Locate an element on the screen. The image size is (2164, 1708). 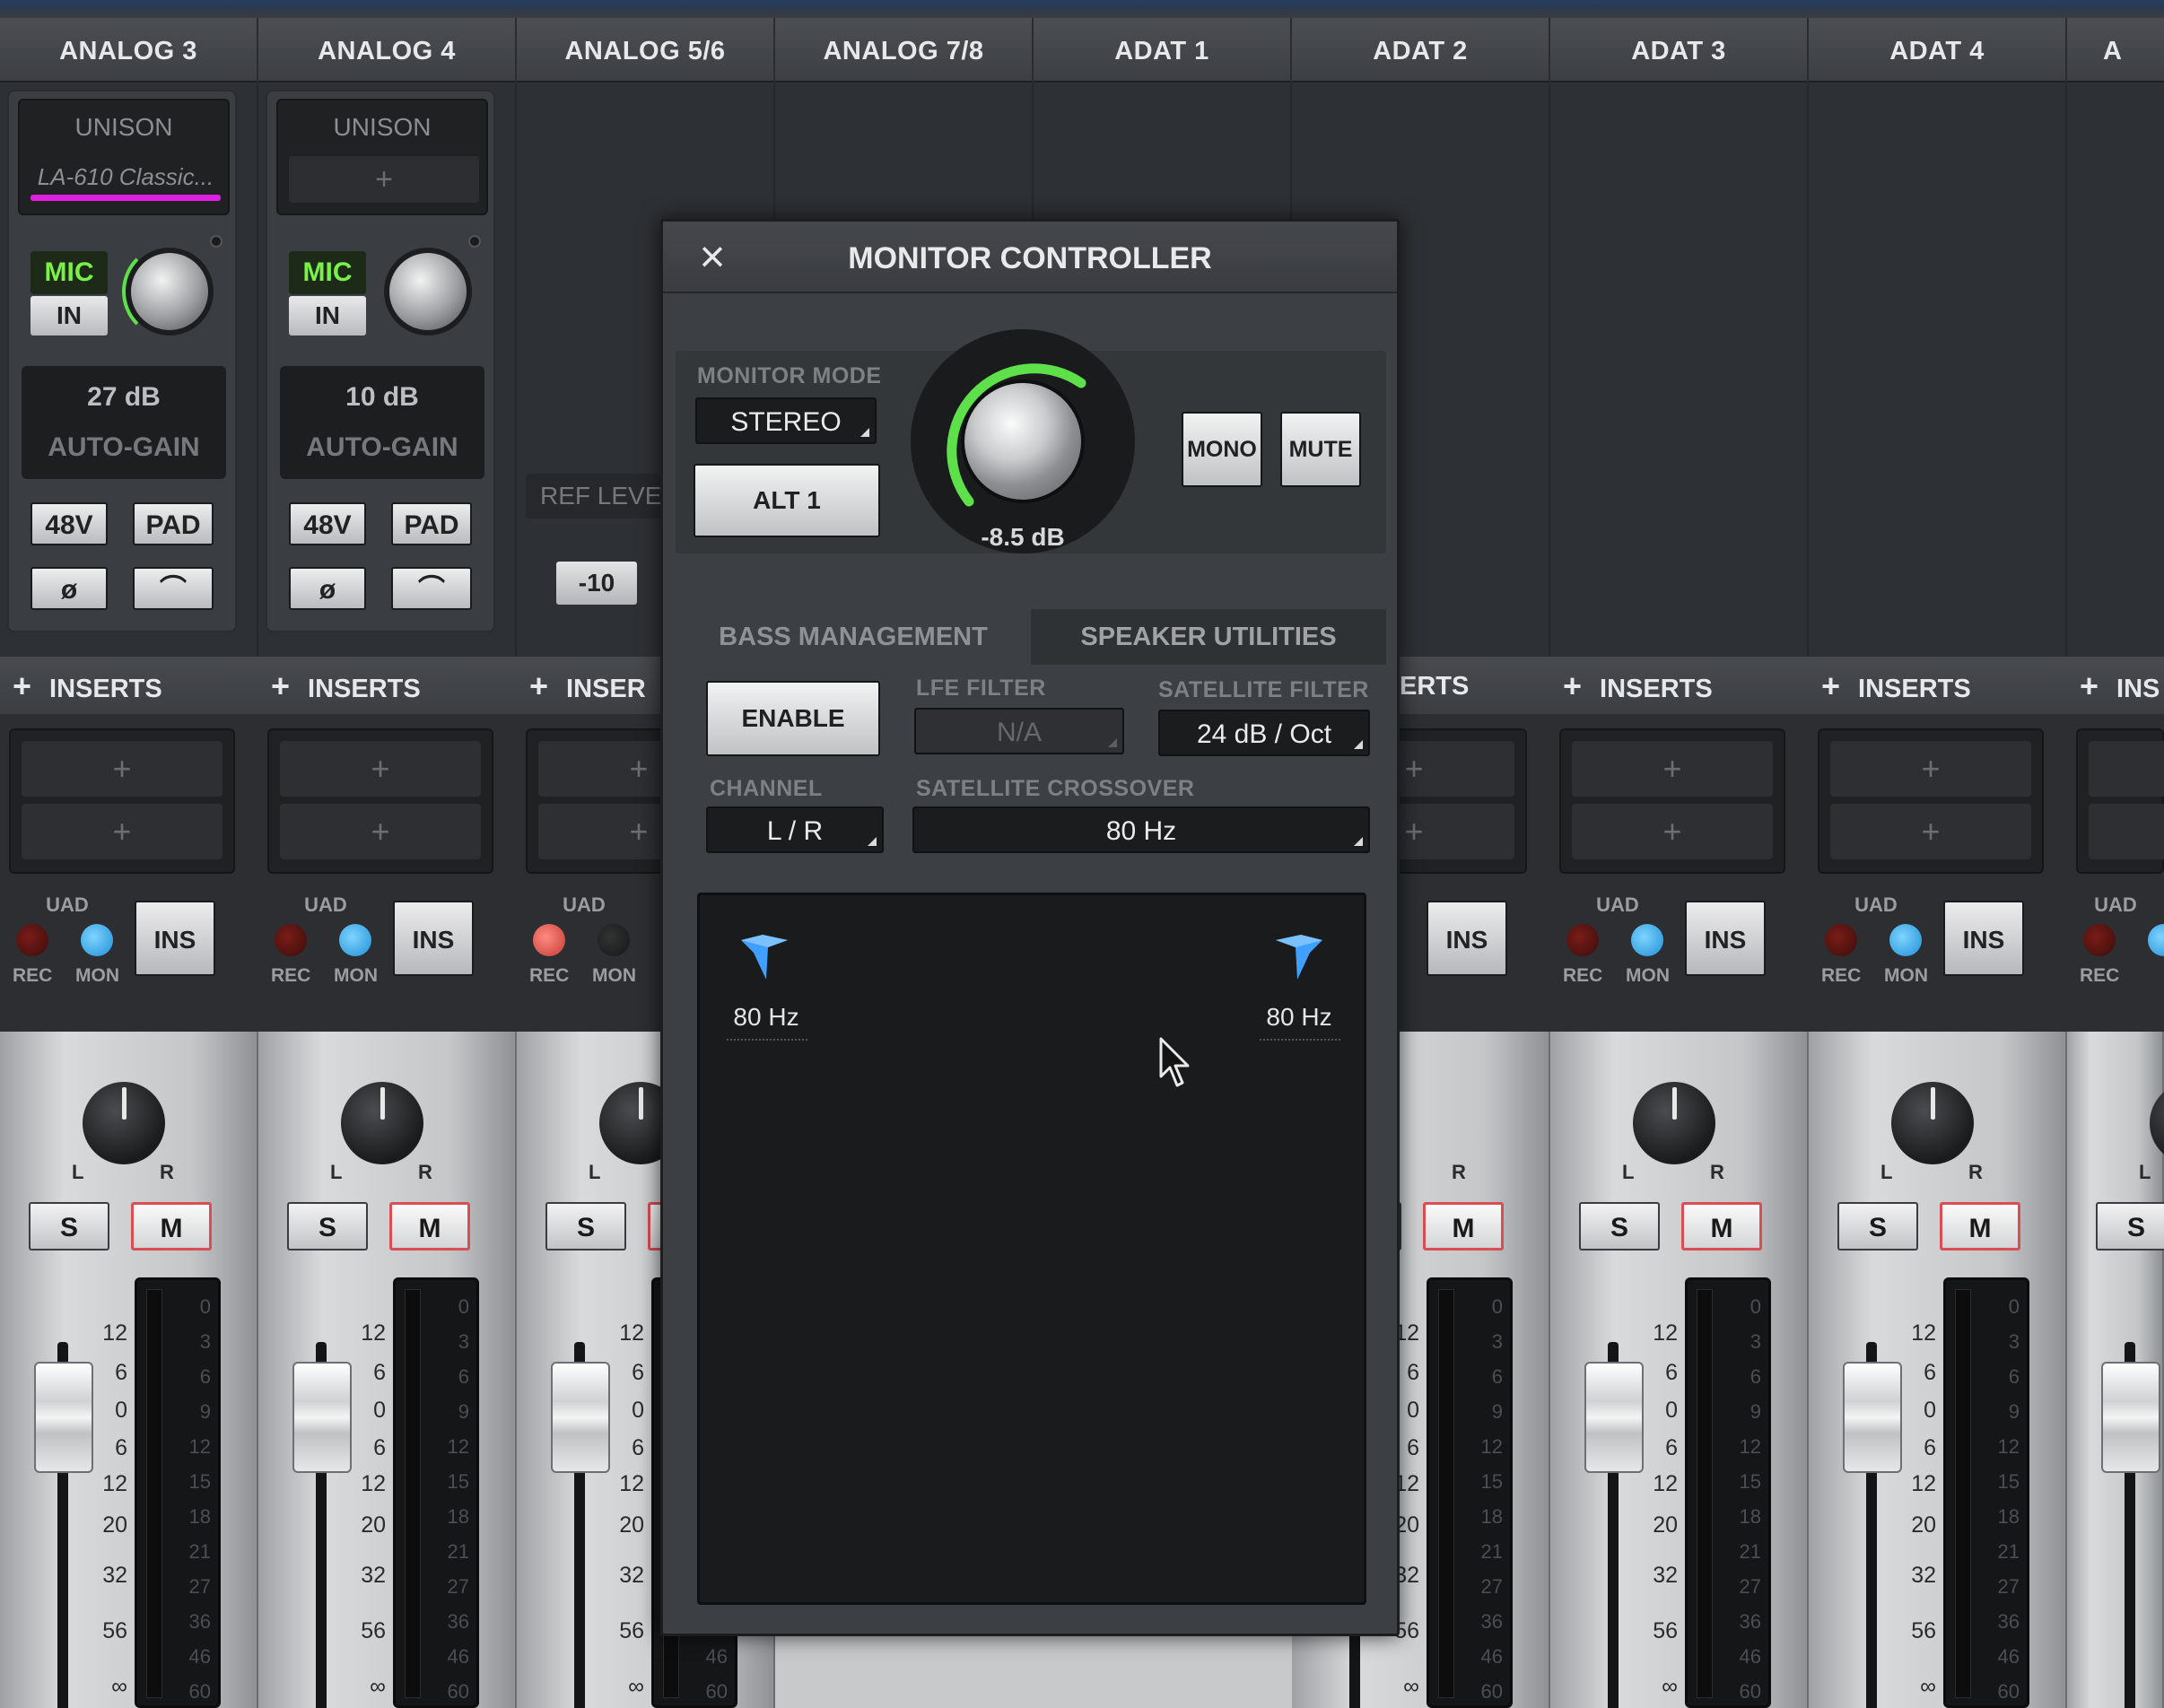
pan-left-label: L is located at coordinates (2145, 1172).